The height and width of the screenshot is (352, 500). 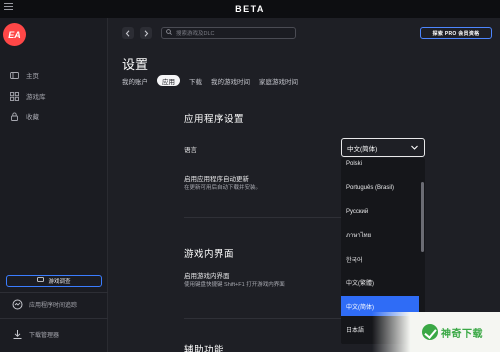 What do you see at coordinates (135, 64) in the screenshot?
I see `page-title: 设置` at bounding box center [135, 64].